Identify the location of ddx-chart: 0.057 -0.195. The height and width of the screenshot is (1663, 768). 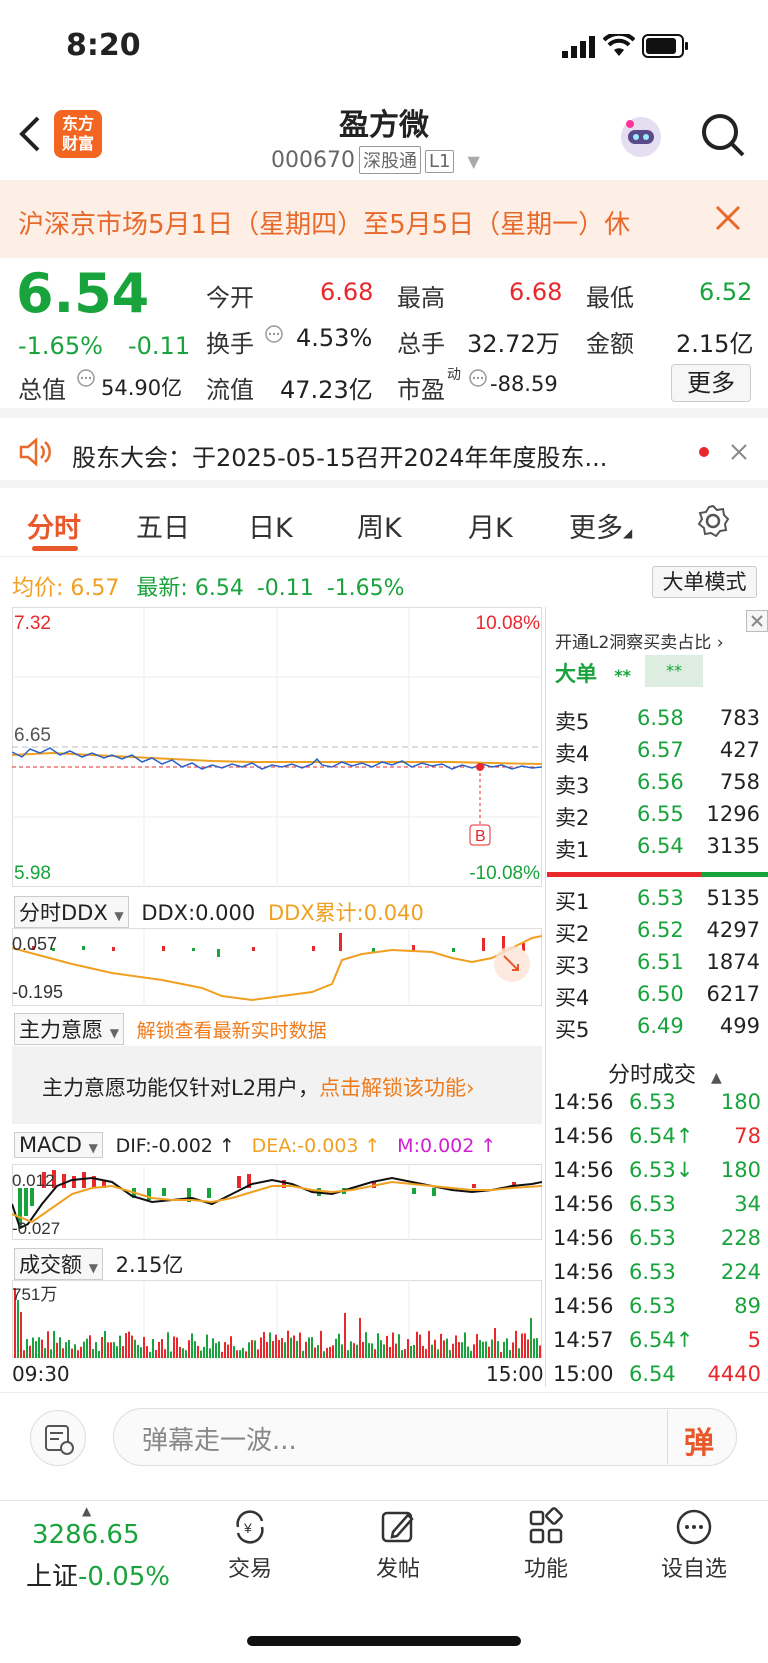
(277, 967).